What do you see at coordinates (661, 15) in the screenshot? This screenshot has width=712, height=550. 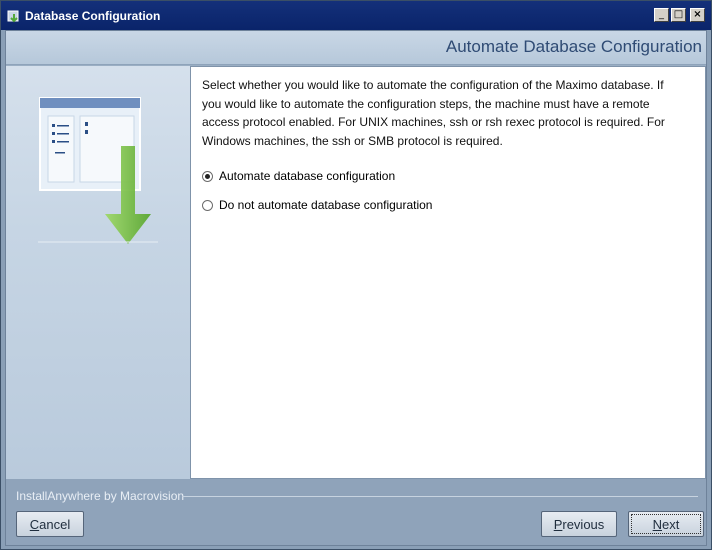 I see `minimize-button: _` at bounding box center [661, 15].